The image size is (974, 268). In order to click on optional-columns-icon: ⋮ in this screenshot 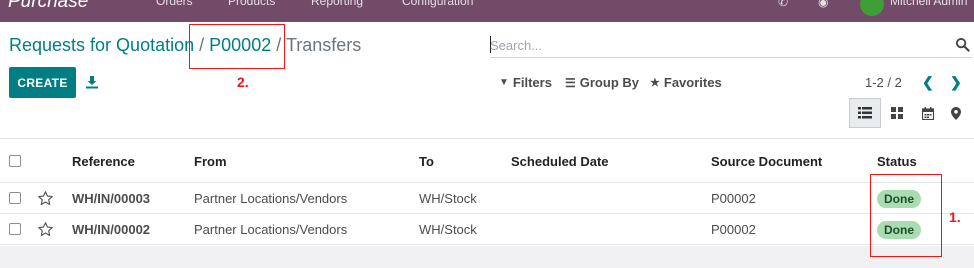, I will do `click(972, 161)`.